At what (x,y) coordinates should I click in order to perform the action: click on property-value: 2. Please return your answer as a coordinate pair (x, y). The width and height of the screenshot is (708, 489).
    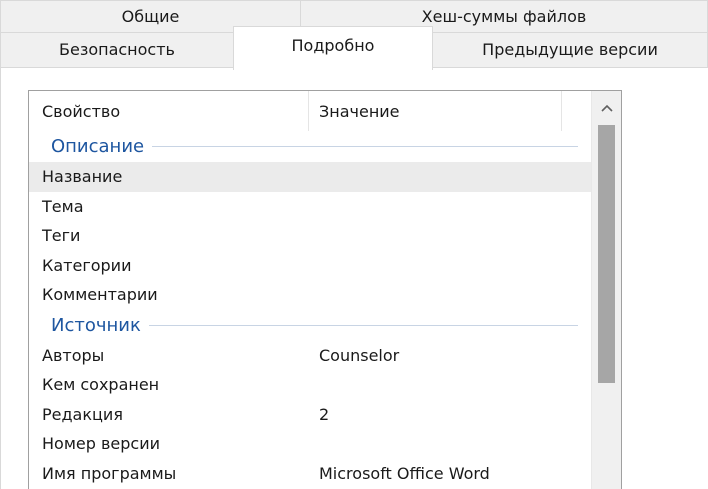
    Looking at the image, I should click on (324, 414).